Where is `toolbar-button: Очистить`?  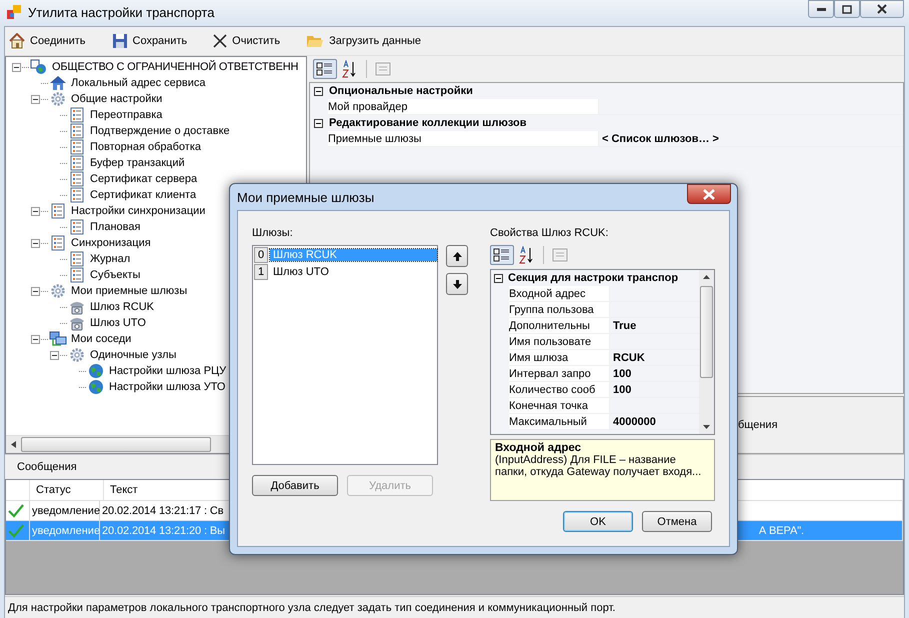
toolbar-button: Очистить is located at coordinates (248, 41).